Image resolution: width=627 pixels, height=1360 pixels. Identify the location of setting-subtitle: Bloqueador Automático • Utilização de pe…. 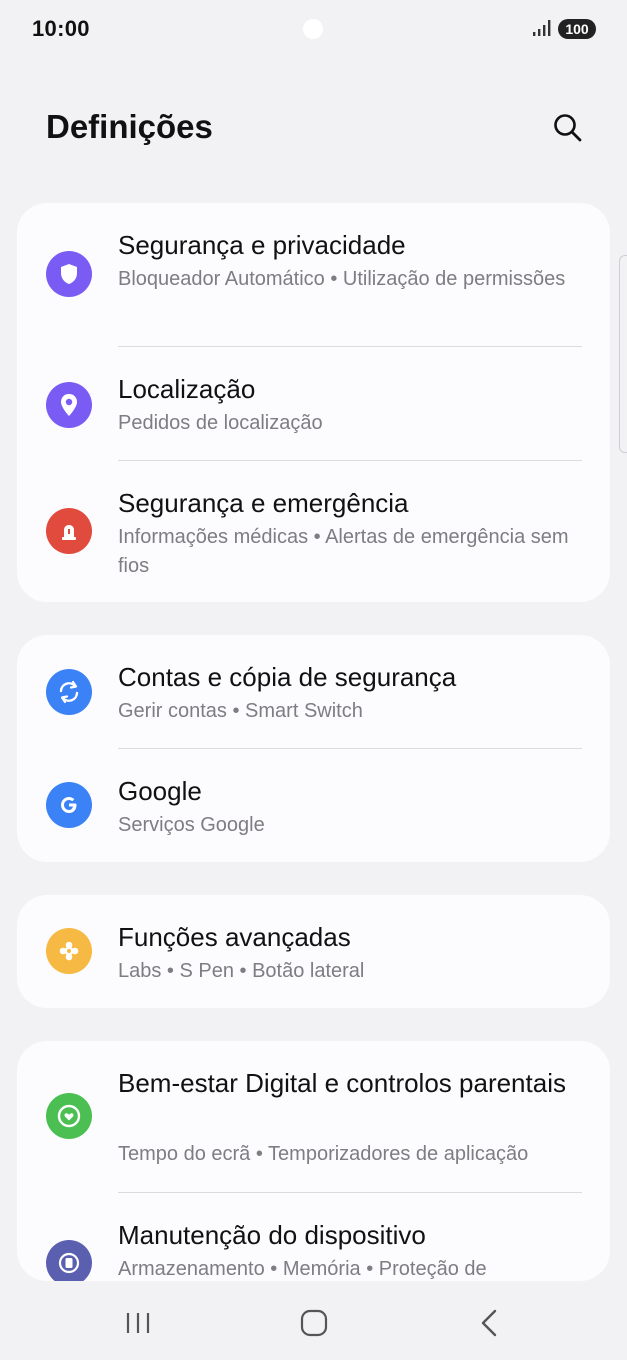
(342, 279).